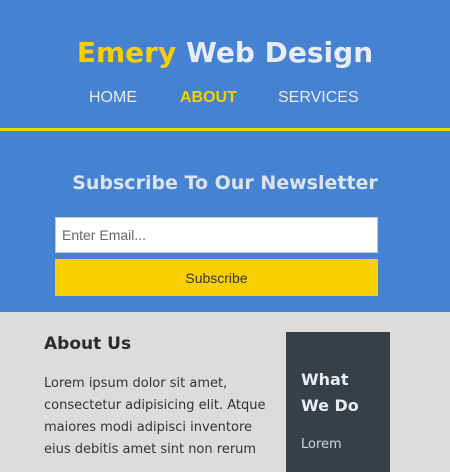 The width and height of the screenshot is (450, 472). Describe the element at coordinates (330, 392) in the screenshot. I see `sidebar-title: What We Do` at that location.